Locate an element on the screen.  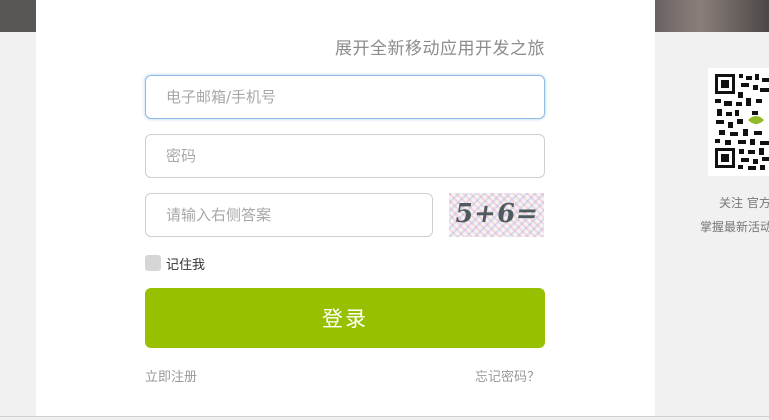
remember-me-checkbox is located at coordinates (153, 263).